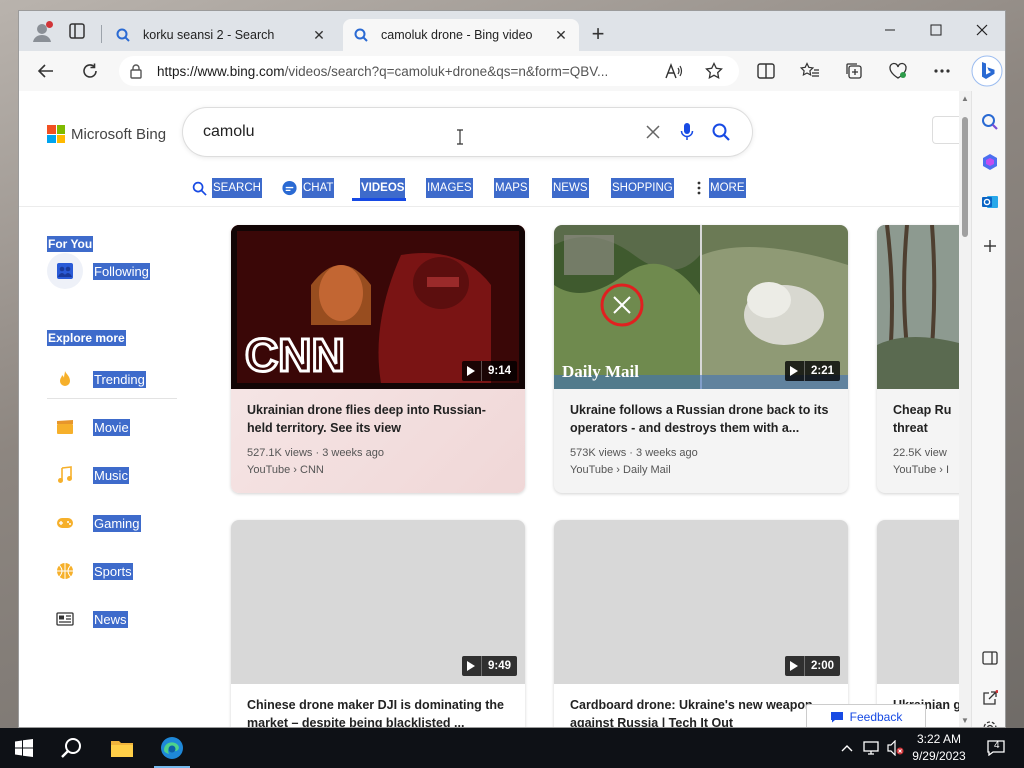 The image size is (1024, 768). I want to click on maximize-button, so click(936, 30).